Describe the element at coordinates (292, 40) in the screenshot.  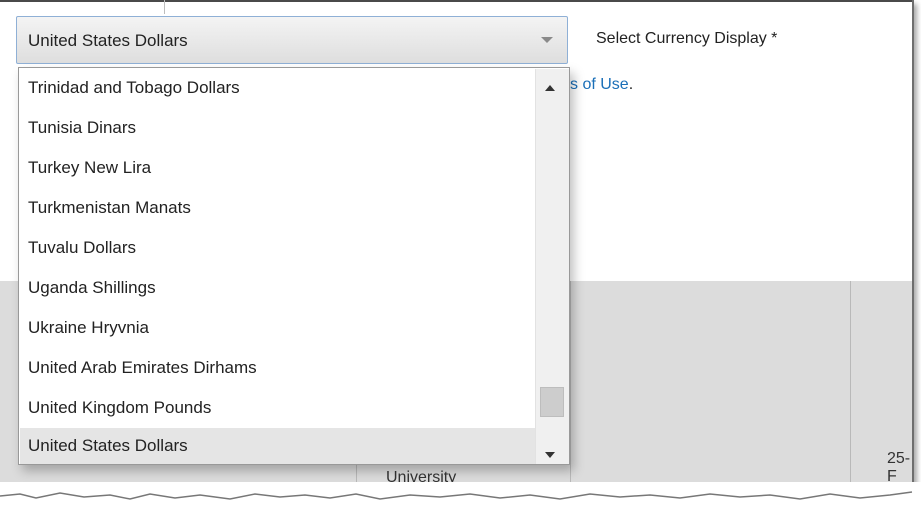
I see `currency-select: United States Dollars` at that location.